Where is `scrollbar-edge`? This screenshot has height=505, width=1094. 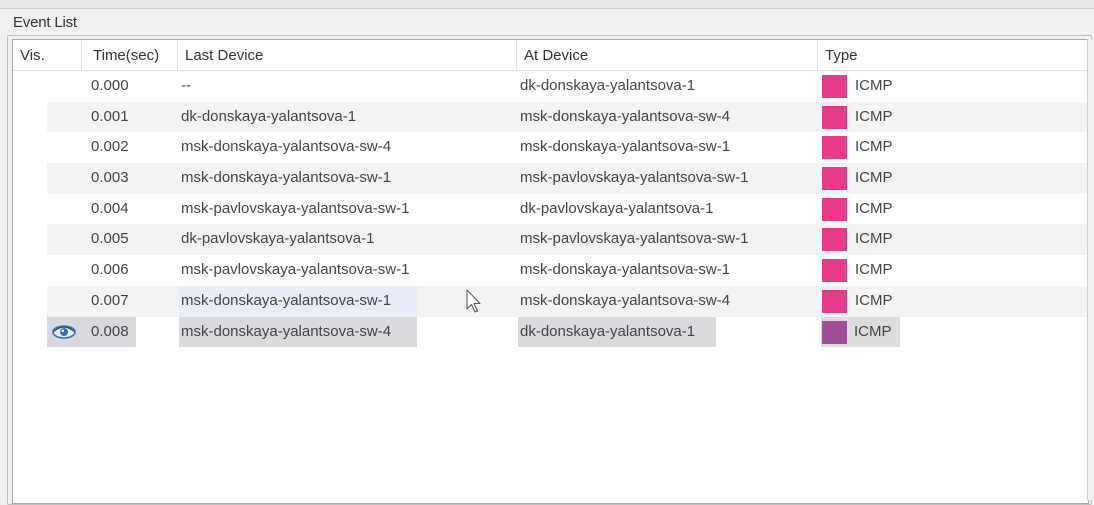
scrollbar-edge is located at coordinates (1090, 269).